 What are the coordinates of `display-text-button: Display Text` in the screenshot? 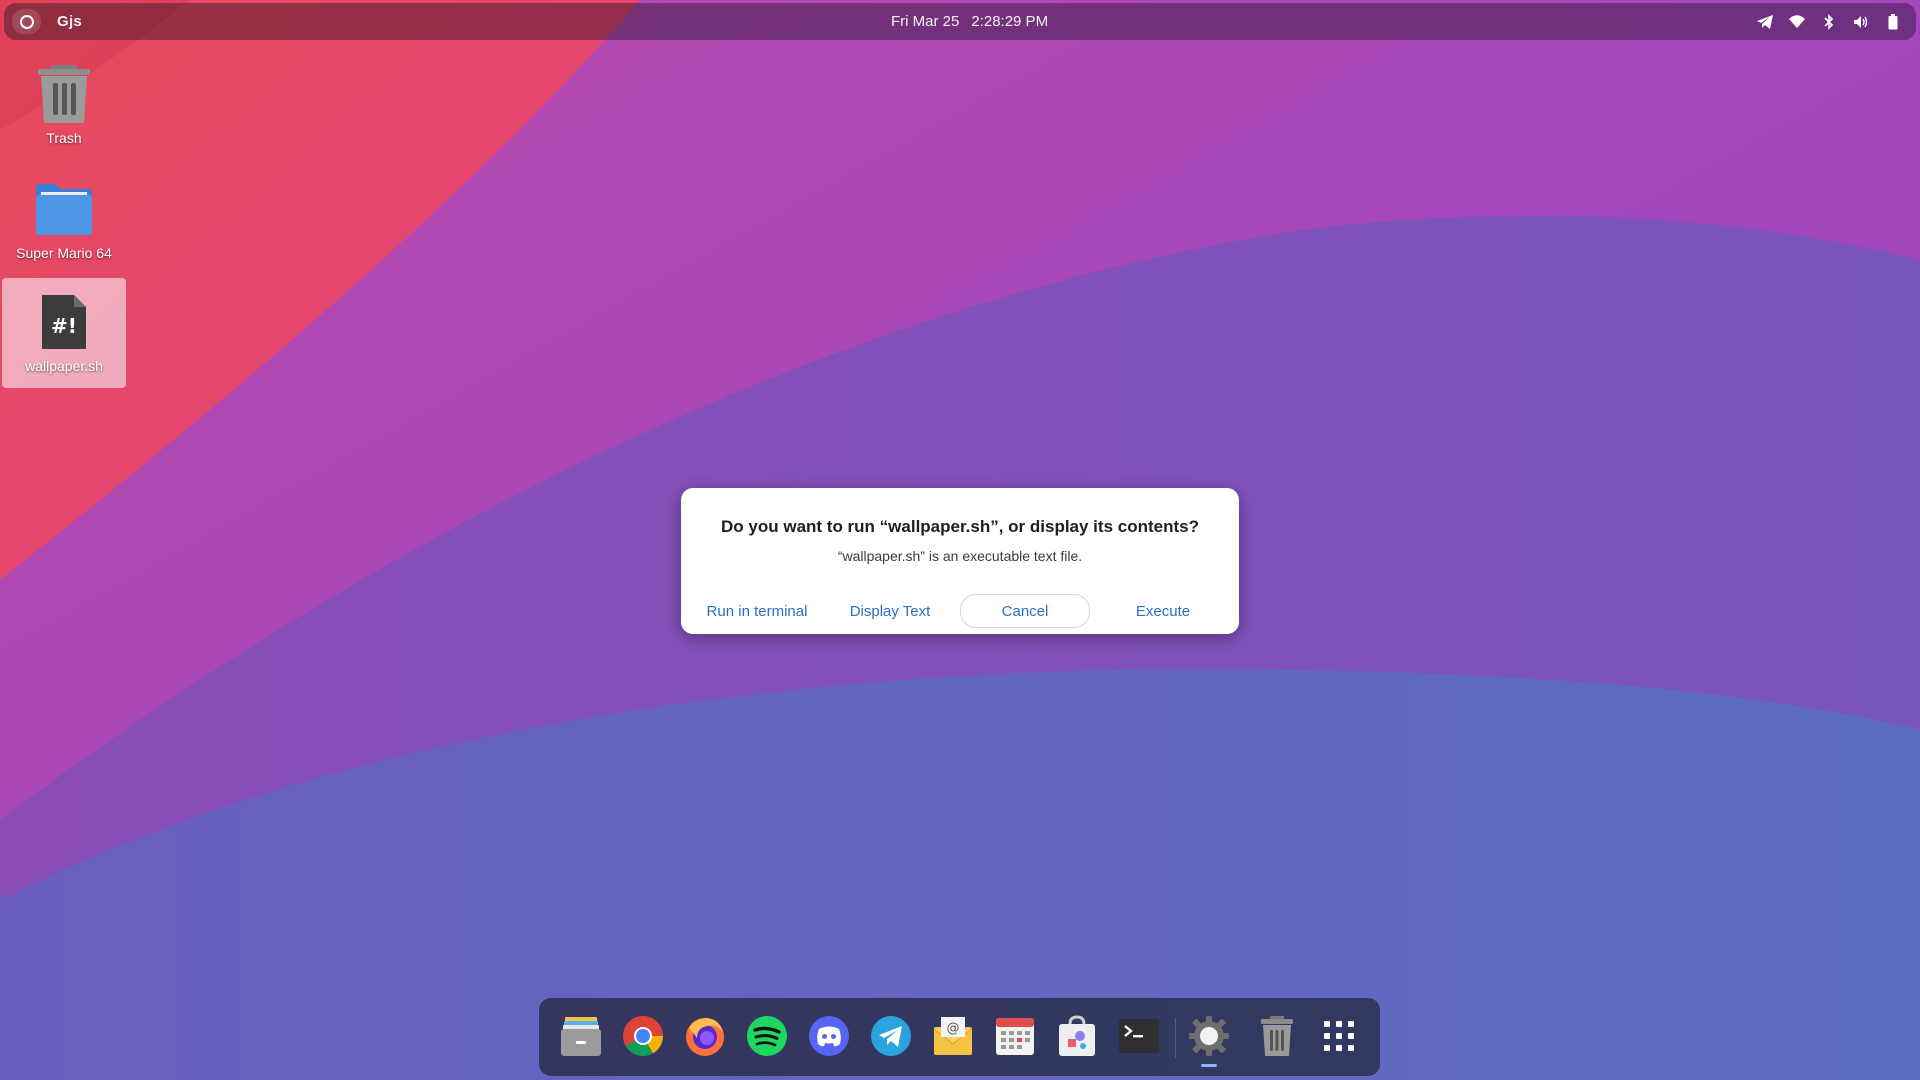 It's located at (890, 611).